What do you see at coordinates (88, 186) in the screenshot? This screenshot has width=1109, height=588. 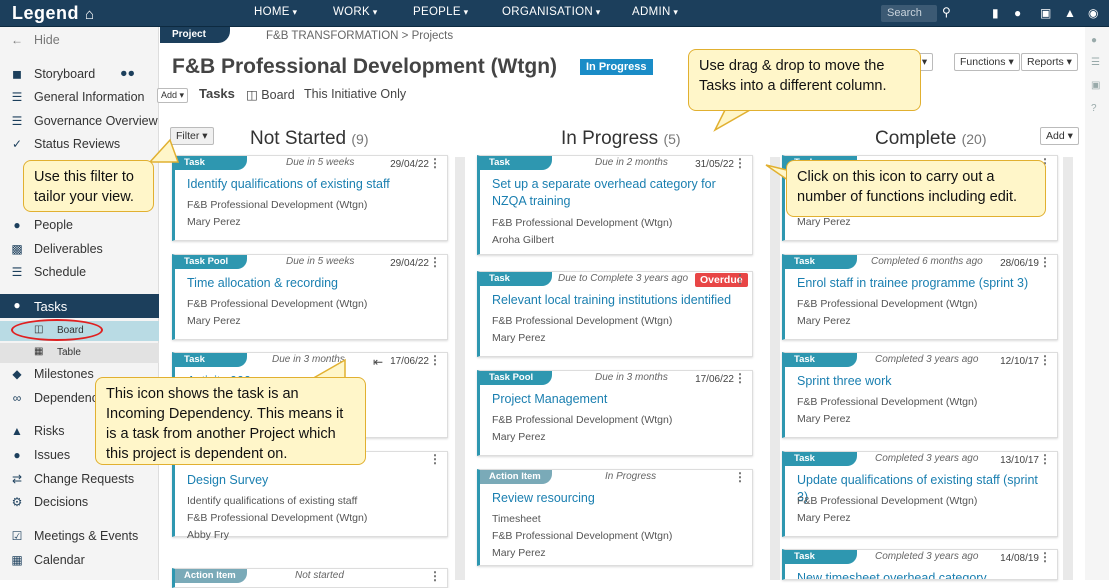 I see `filter-callout: Use this filter to tailor your view.` at bounding box center [88, 186].